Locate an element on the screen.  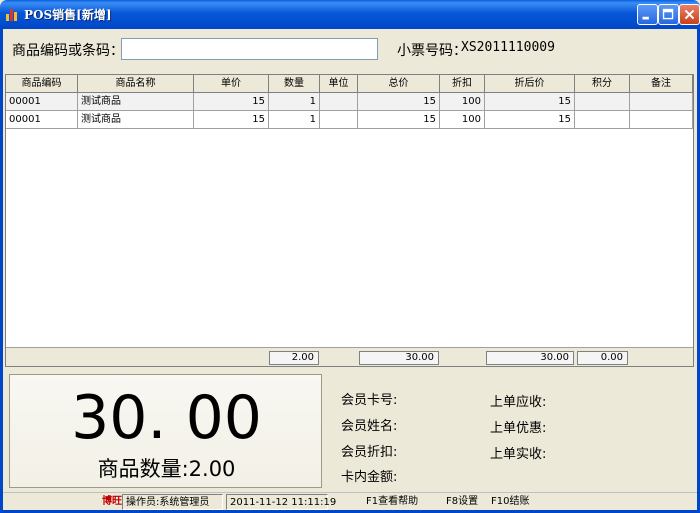
summary-final: 30.00 is located at coordinates (530, 358).